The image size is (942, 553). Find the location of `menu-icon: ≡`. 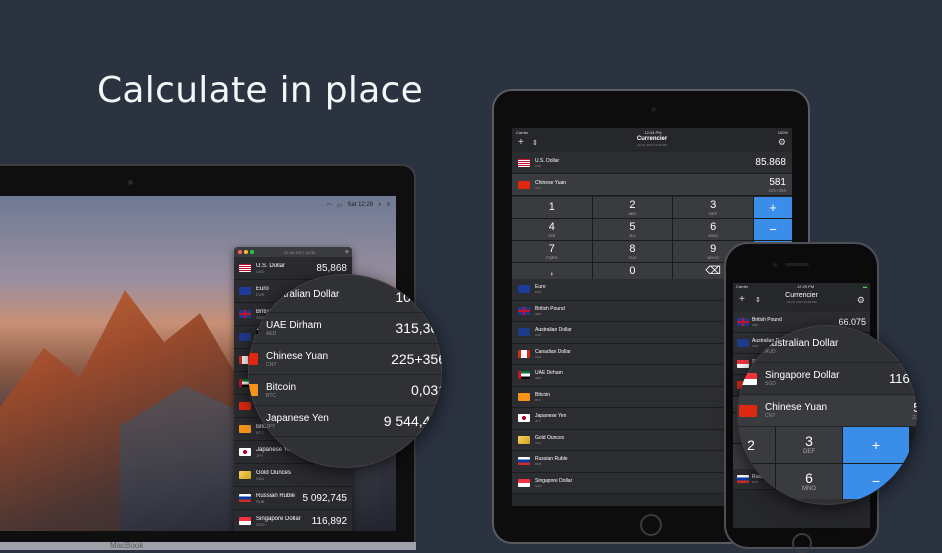

menu-icon: ≡ is located at coordinates (388, 205).